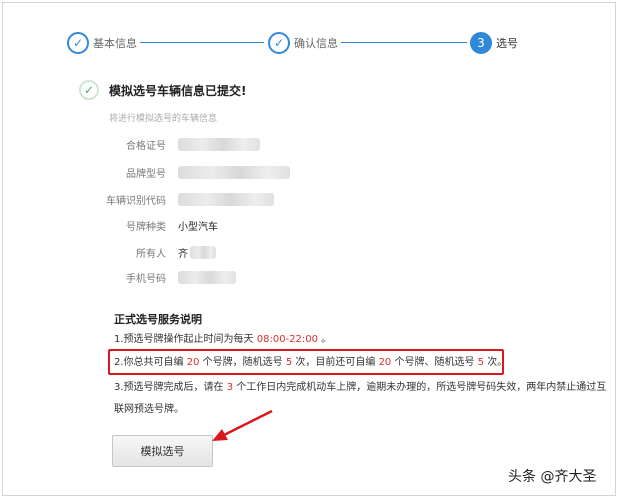 The height and width of the screenshot is (500, 620). Describe the element at coordinates (434, 362) in the screenshot. I see `note-text: 个号牌、随机选号` at that location.